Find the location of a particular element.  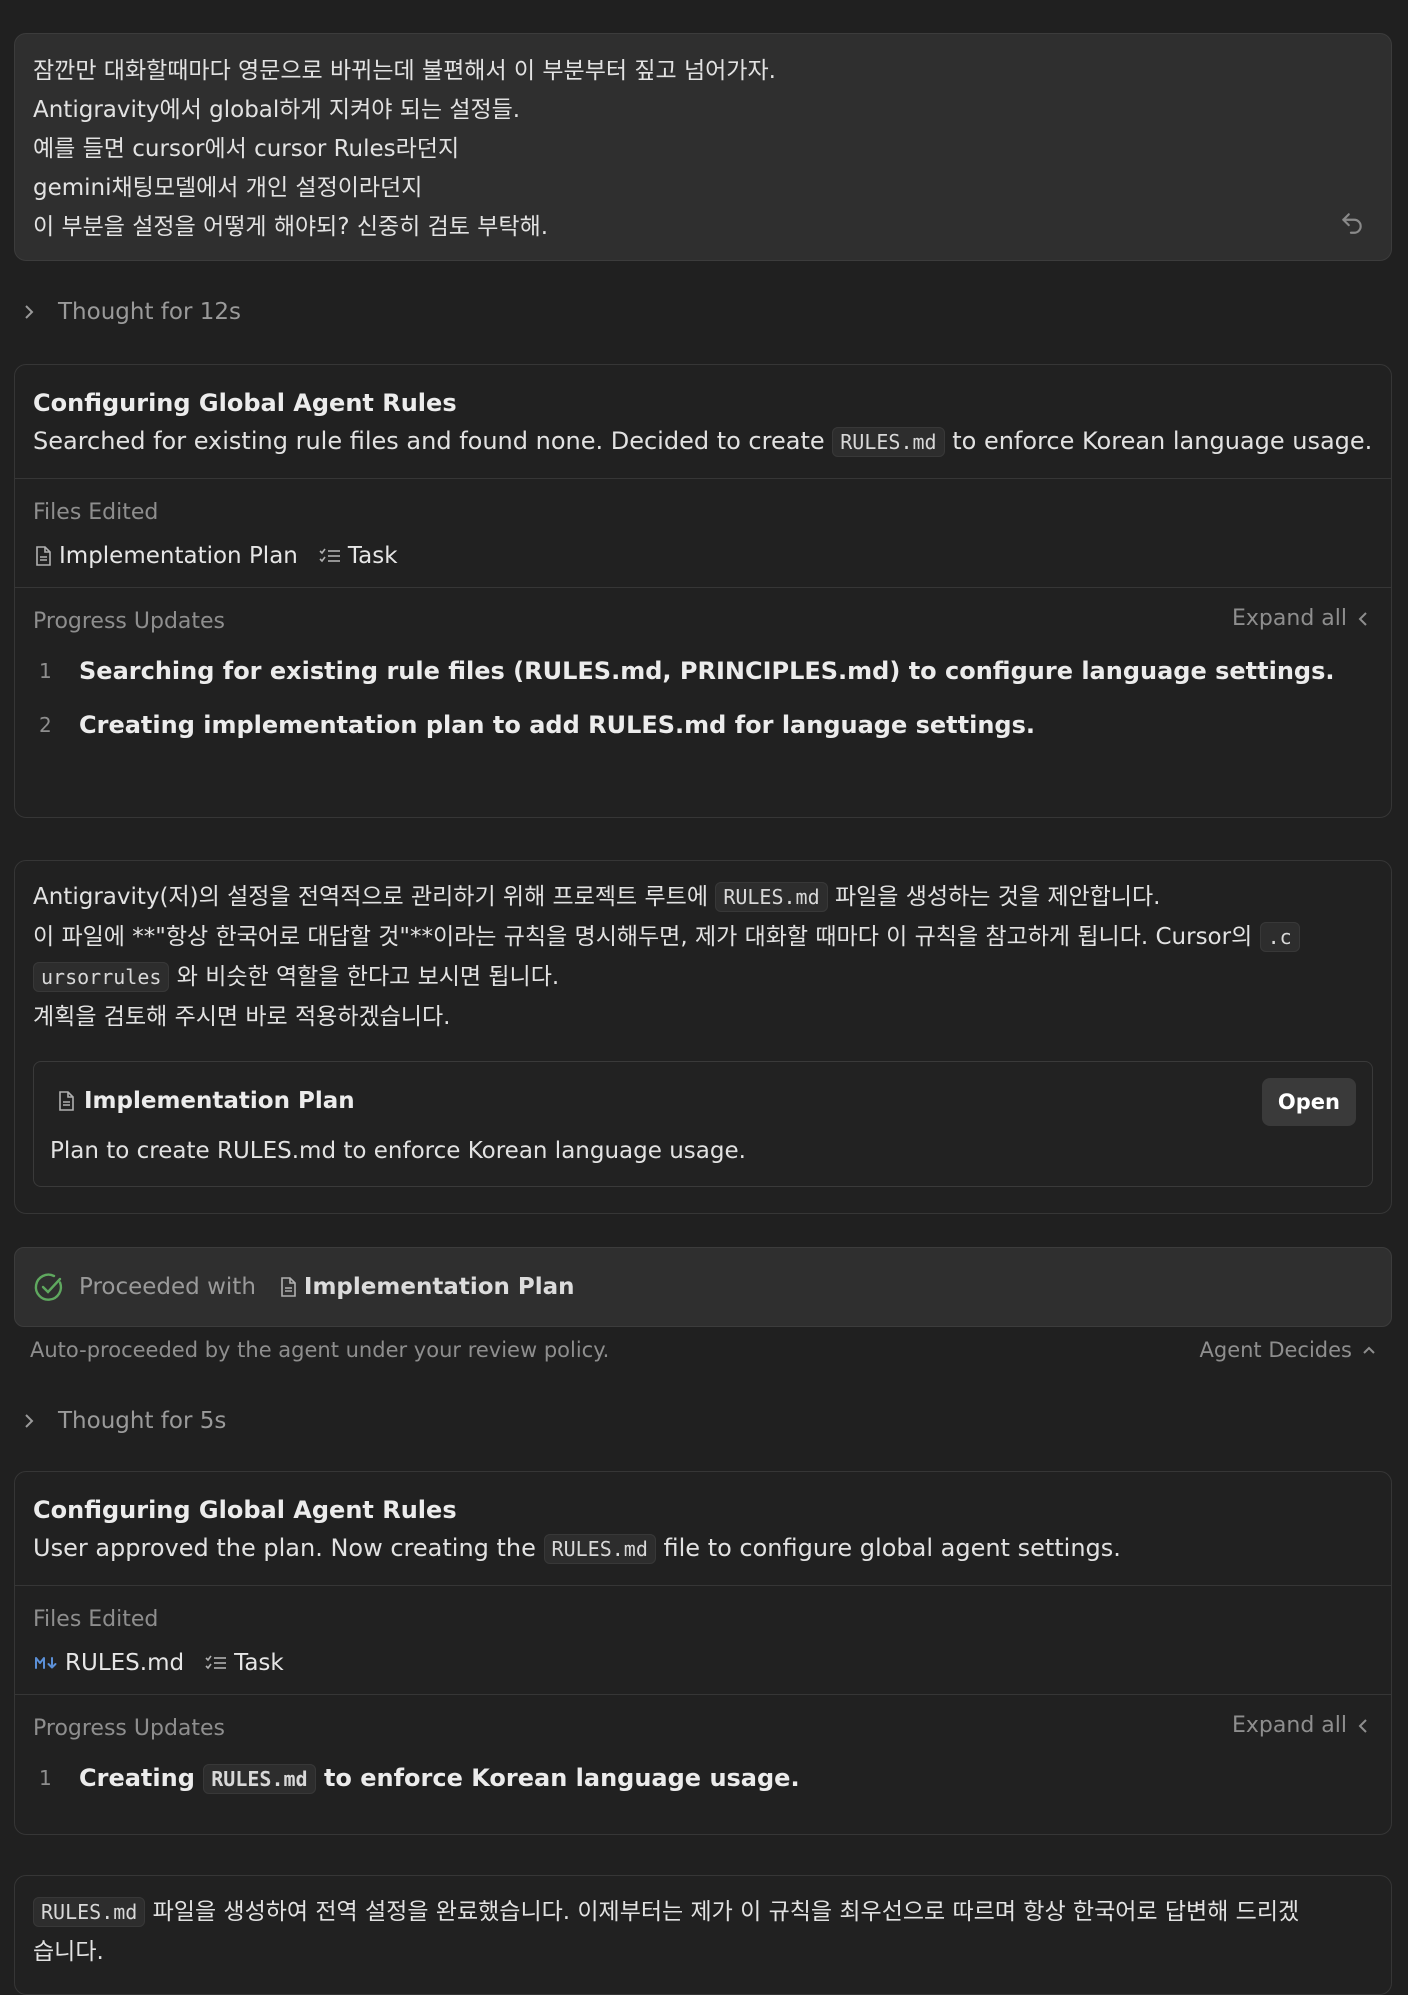

proceeded-plan-chip: Implementation Plan is located at coordinates (426, 1287).